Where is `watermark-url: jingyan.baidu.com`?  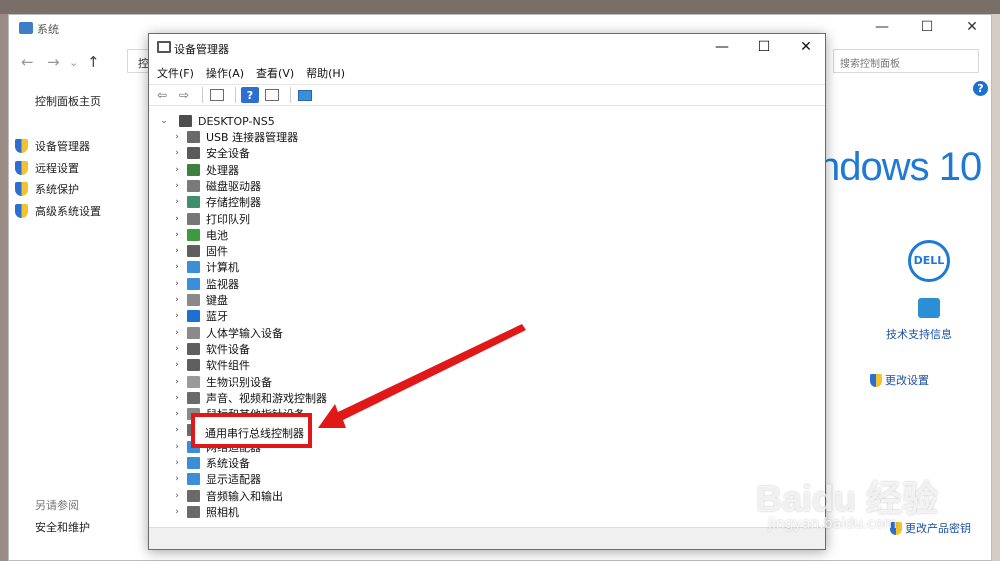 watermark-url: jingyan.baidu.com is located at coordinates (833, 524).